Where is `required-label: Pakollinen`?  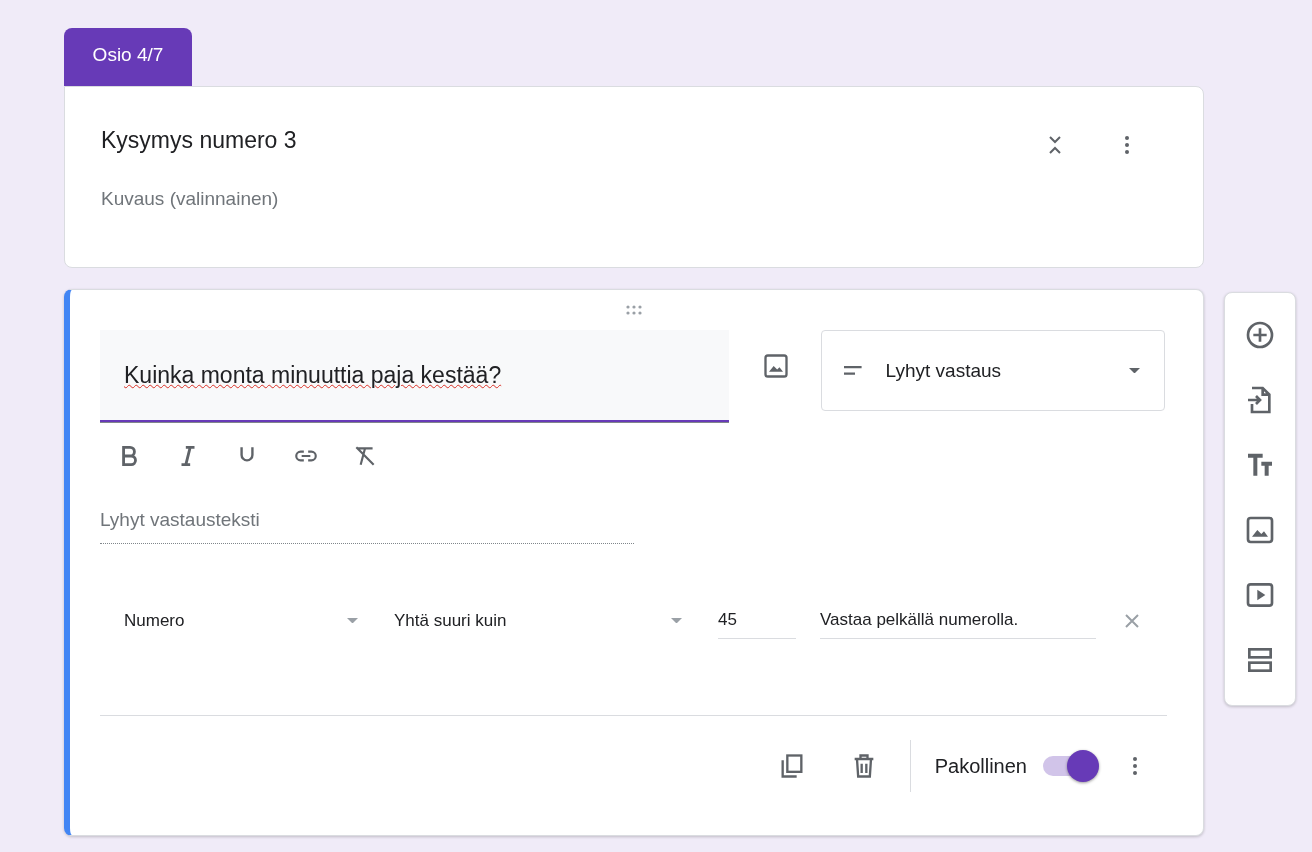 required-label: Pakollinen is located at coordinates (980, 766).